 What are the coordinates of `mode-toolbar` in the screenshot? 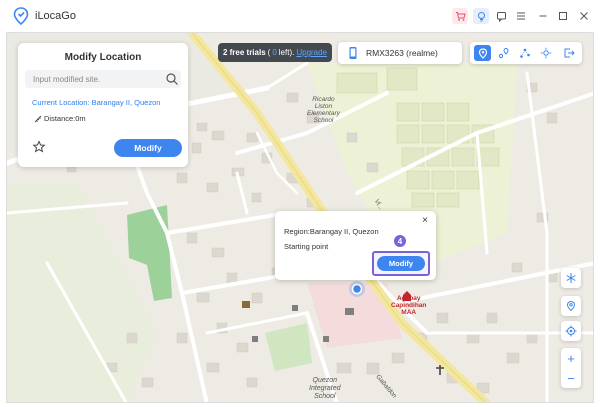 It's located at (526, 53).